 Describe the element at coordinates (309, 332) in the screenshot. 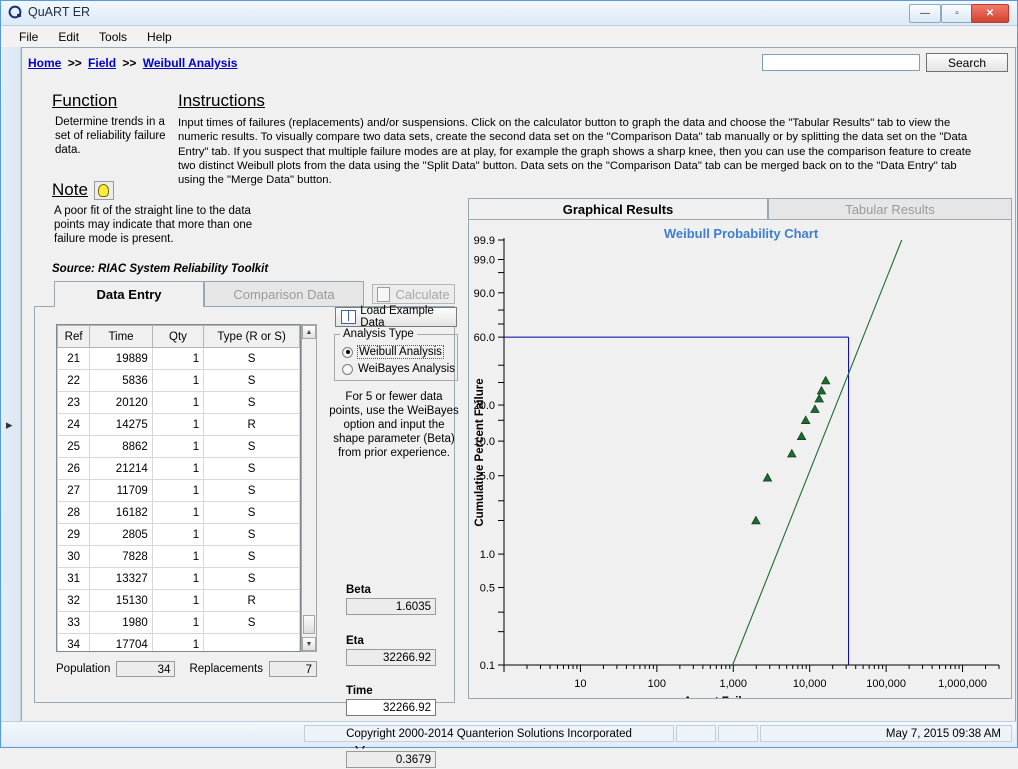

I see `scroll-up-icon: ▲` at that location.